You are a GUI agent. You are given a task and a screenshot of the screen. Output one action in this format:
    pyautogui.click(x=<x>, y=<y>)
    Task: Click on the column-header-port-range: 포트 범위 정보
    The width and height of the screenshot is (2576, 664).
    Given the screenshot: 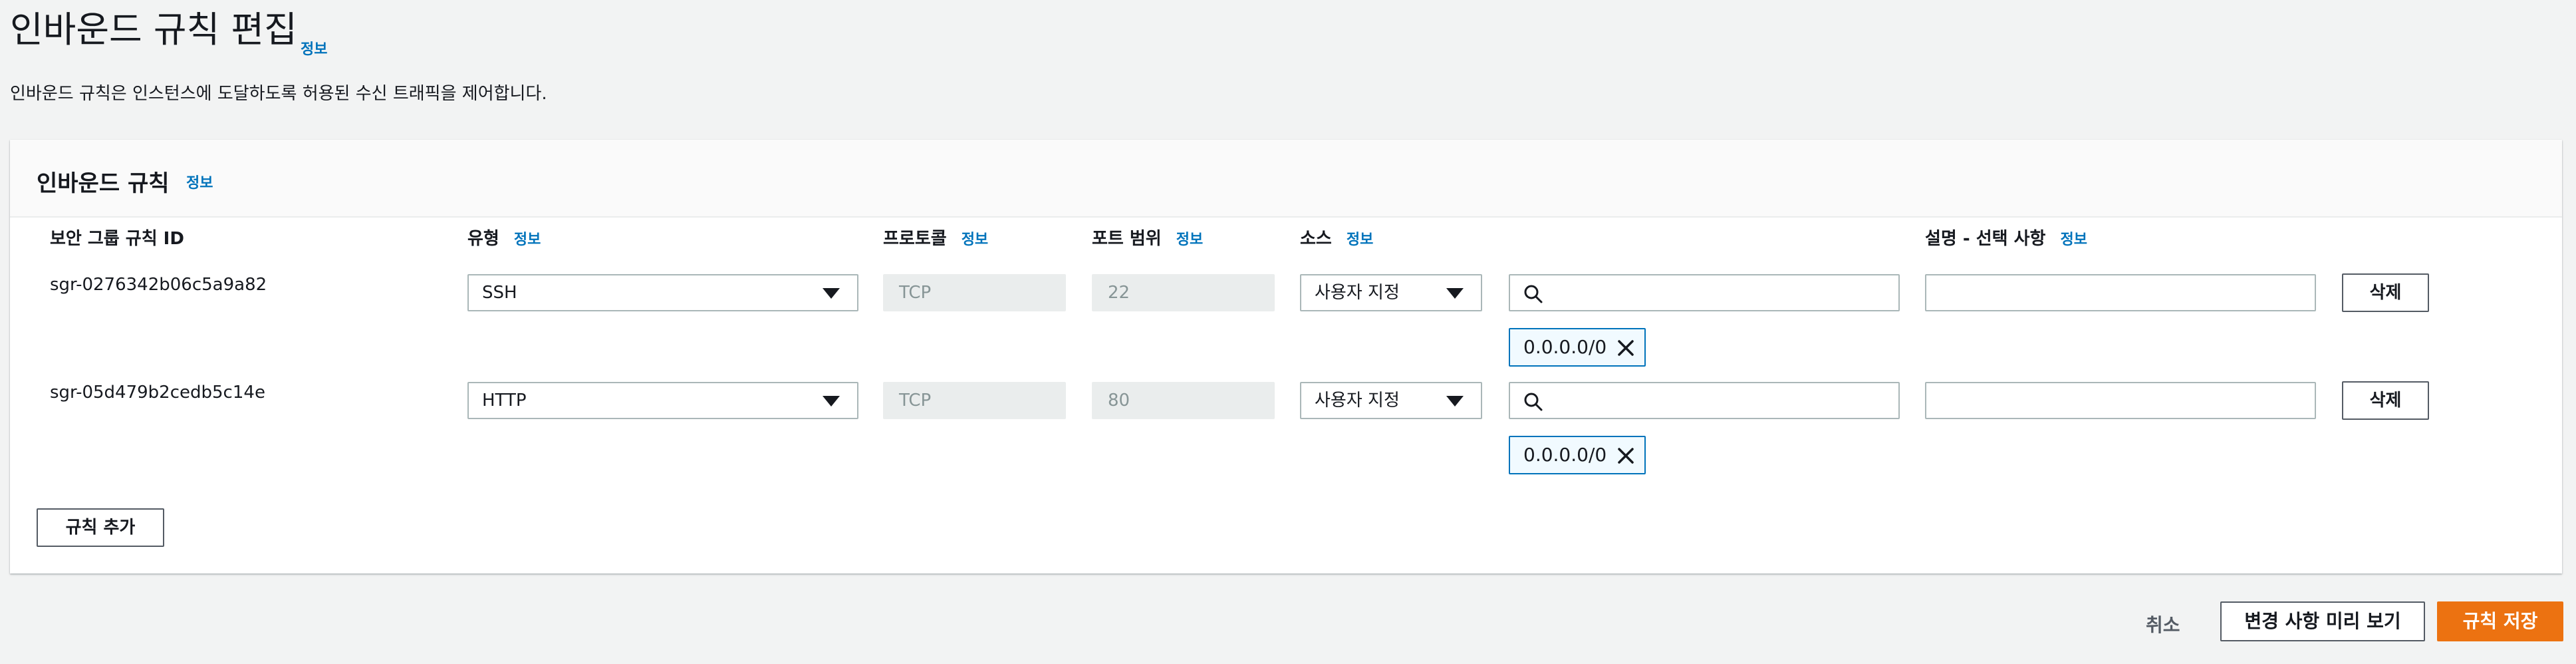 What is the action you would take?
    pyautogui.click(x=1147, y=237)
    